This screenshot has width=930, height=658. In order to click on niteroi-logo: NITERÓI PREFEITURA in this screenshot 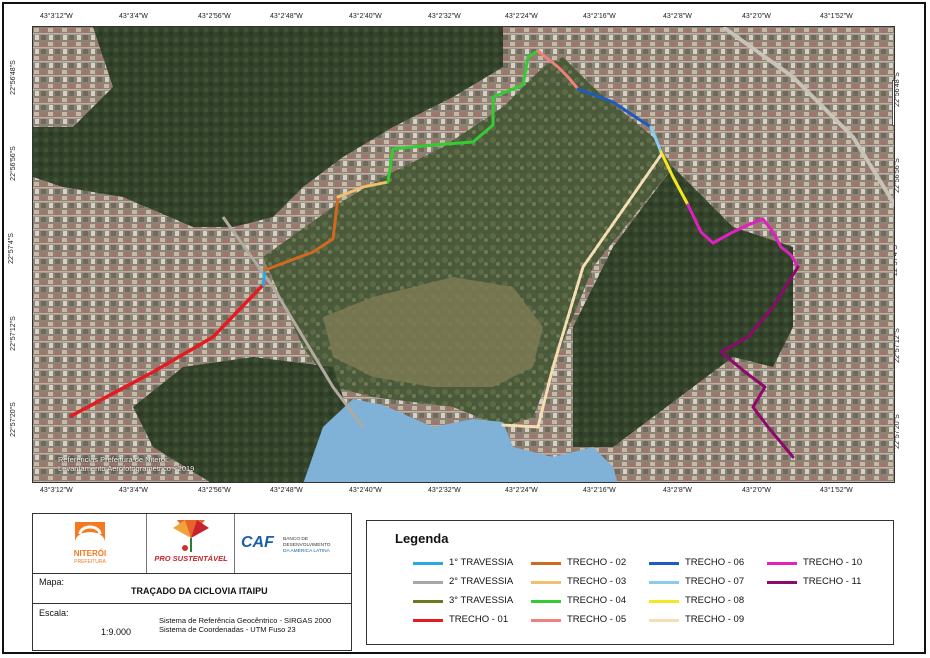, I will do `click(90, 543)`.